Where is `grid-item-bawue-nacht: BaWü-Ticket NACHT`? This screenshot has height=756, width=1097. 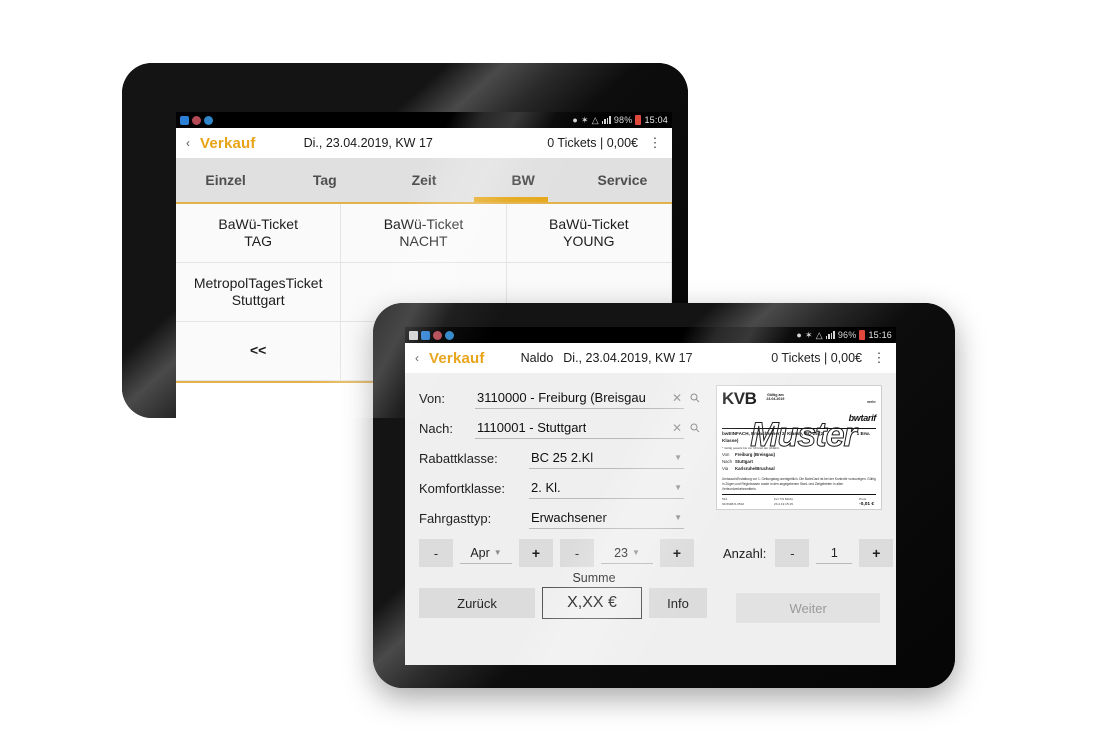
grid-item-bawue-nacht: BaWü-Ticket NACHT is located at coordinates (424, 233).